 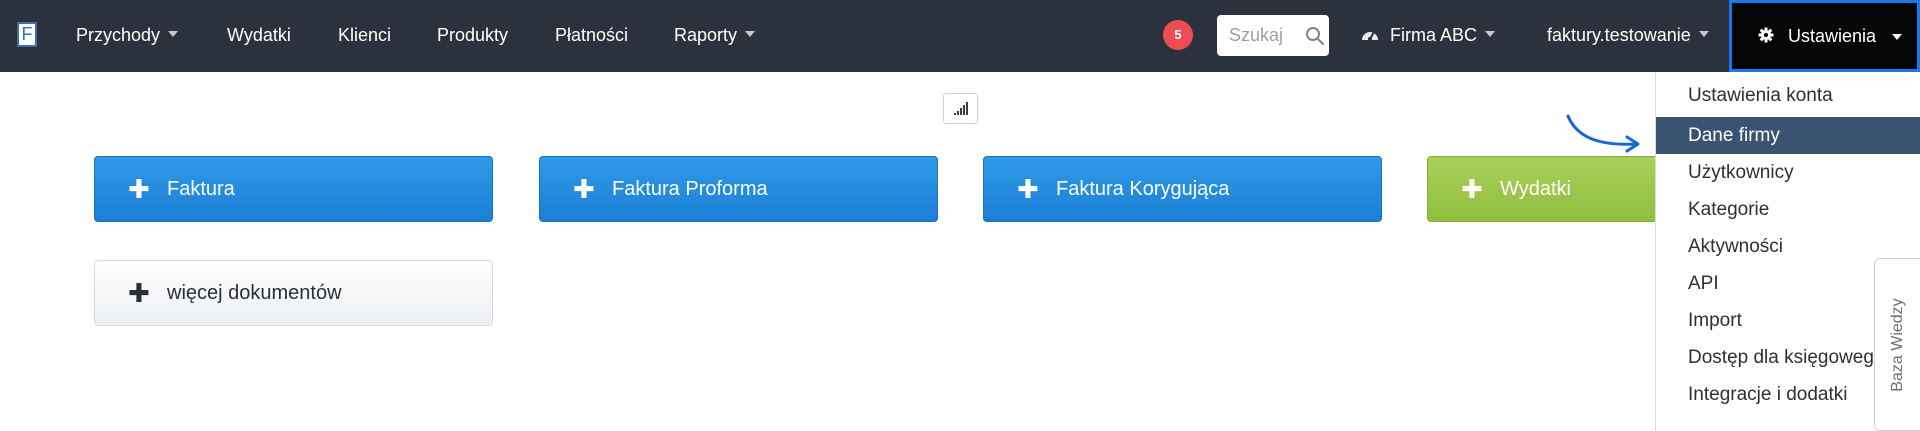 I want to click on settings-menu-button: Ustawienia, so click(x=1824, y=36).